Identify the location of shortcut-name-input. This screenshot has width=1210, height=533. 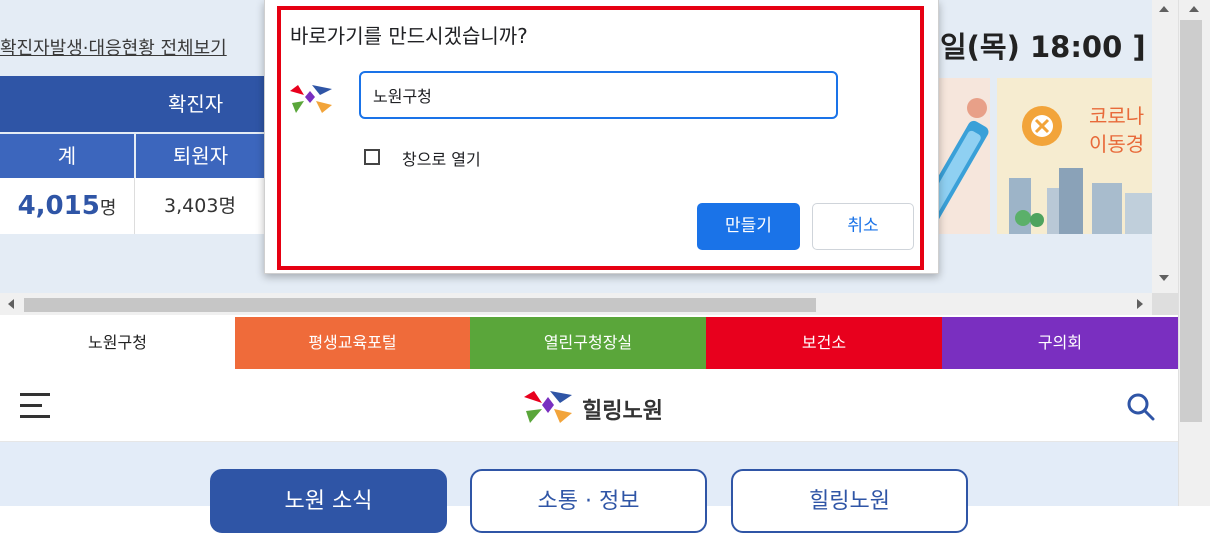
(598, 95).